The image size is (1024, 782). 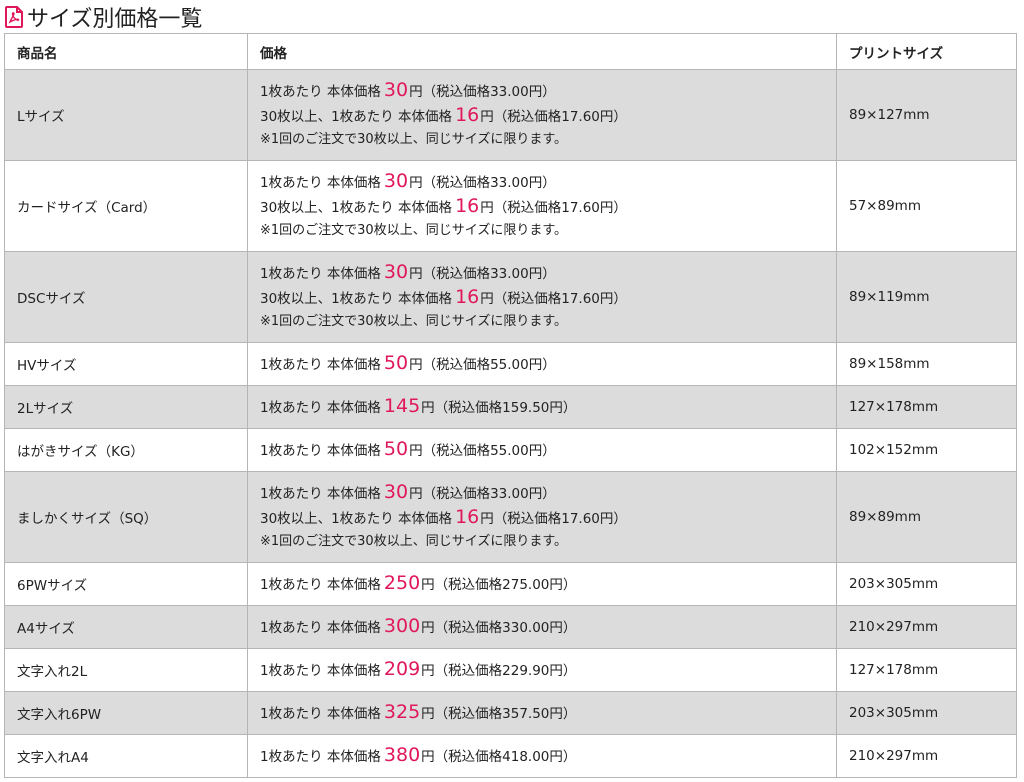 I want to click on product-name-cell: 6PWサイズ, so click(x=126, y=584).